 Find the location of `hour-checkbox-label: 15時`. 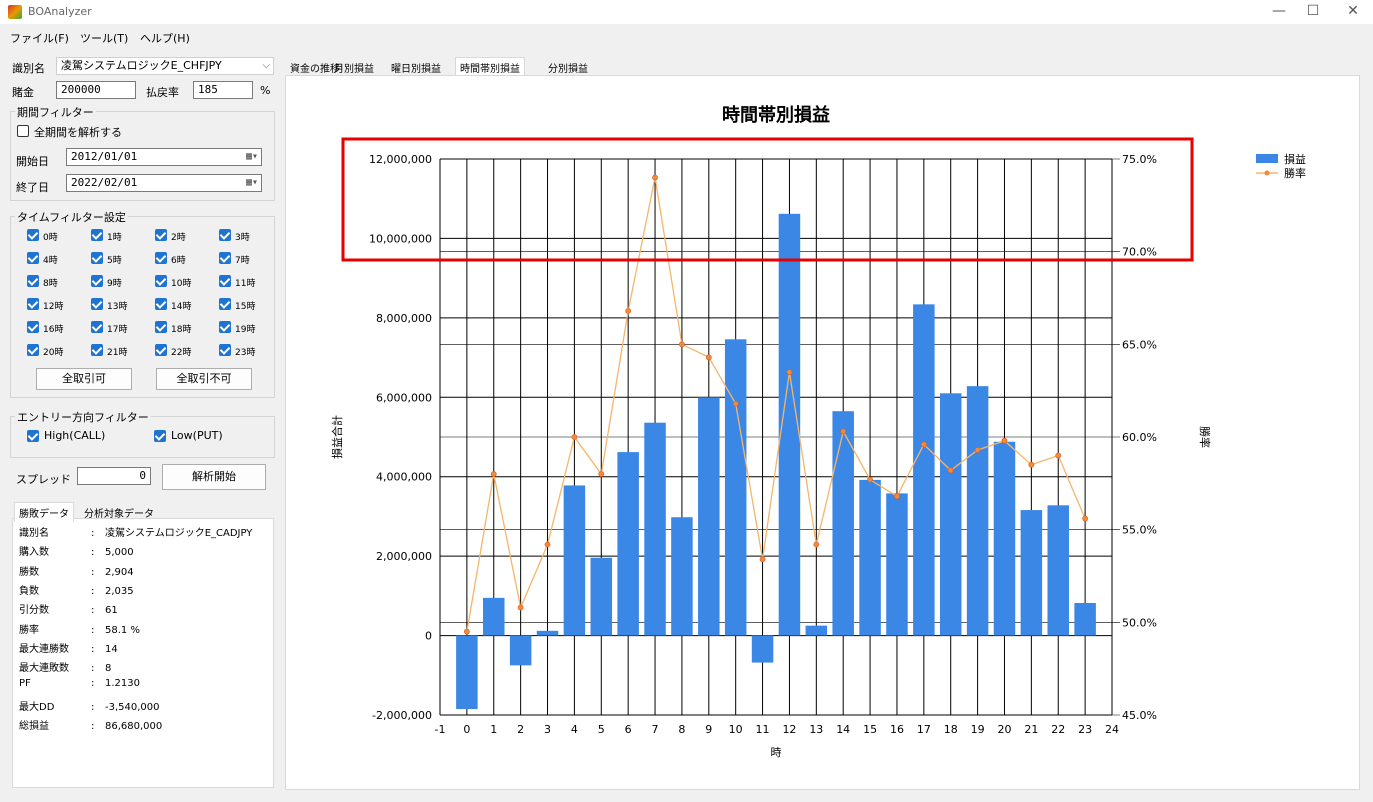

hour-checkbox-label: 15時 is located at coordinates (245, 307).